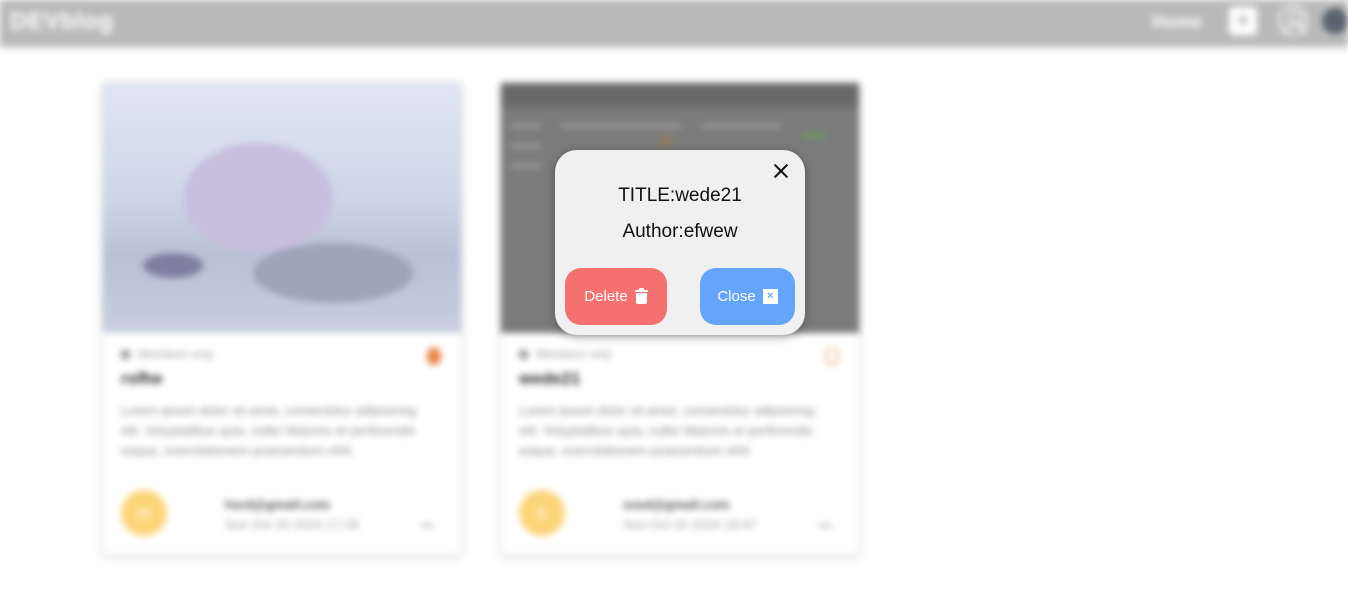  What do you see at coordinates (1335, 21) in the screenshot?
I see `avatar` at bounding box center [1335, 21].